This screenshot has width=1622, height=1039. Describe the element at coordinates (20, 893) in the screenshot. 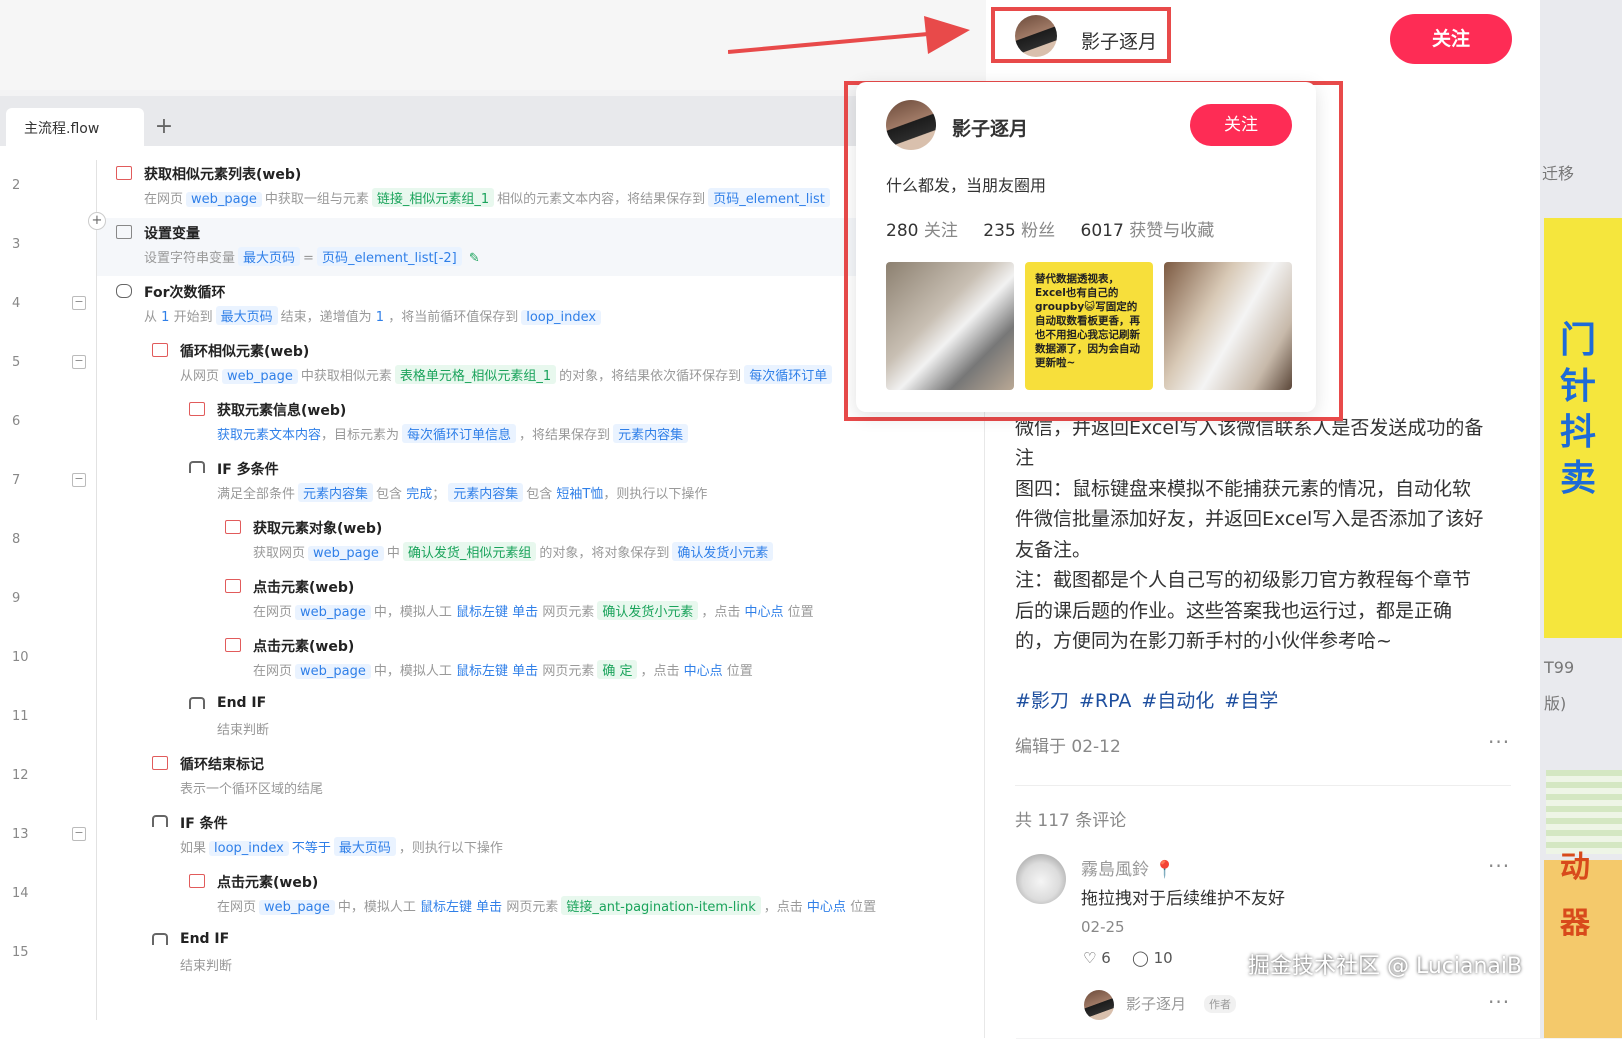

I see `line-number: 14` at that location.